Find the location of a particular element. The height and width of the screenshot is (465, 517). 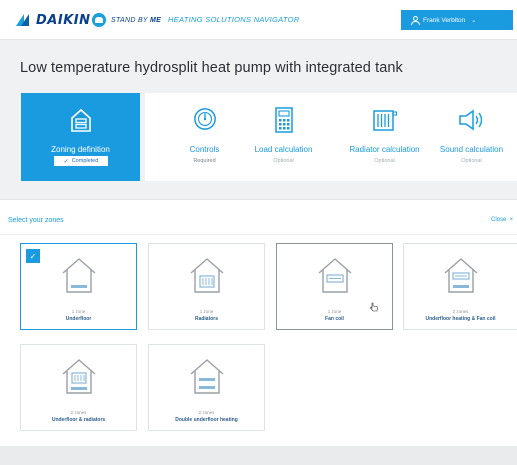

close-label: Close is located at coordinates (499, 220).